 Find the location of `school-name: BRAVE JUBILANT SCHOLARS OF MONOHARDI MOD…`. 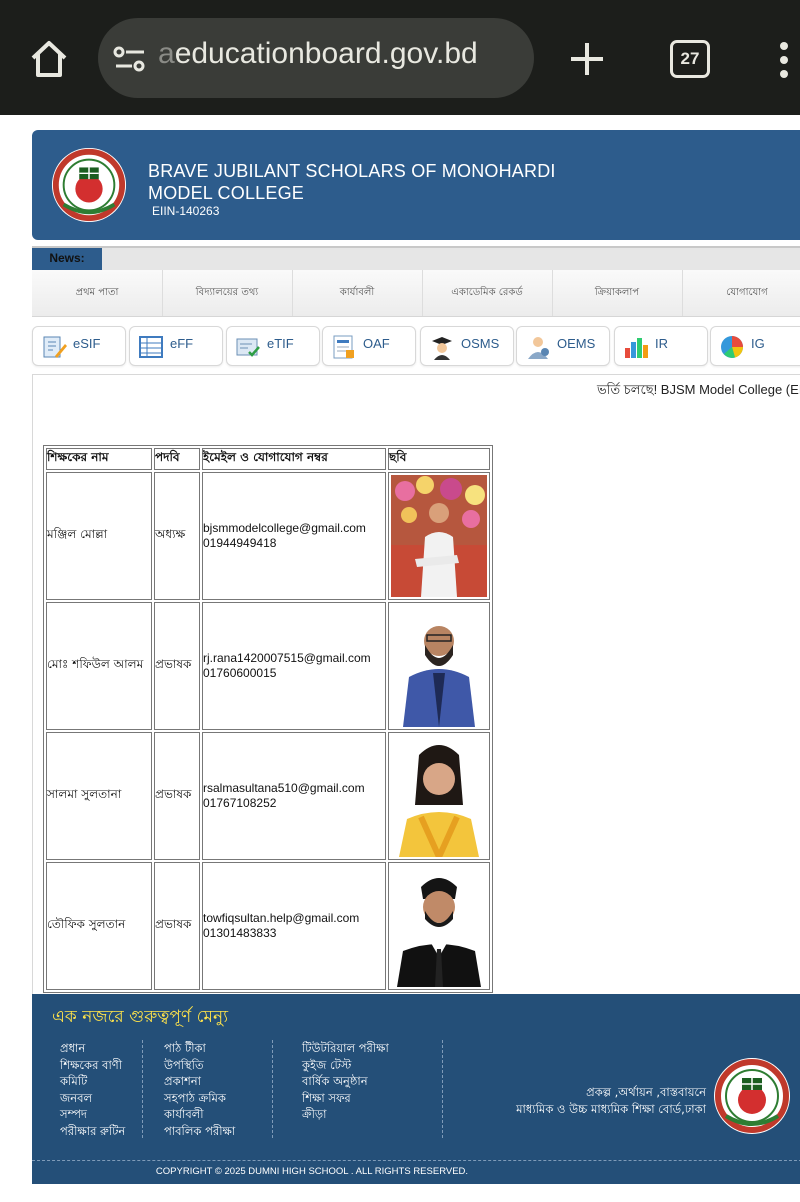

school-name: BRAVE JUBILANT SCHOLARS OF MONOHARDI MOD… is located at coordinates (352, 182).